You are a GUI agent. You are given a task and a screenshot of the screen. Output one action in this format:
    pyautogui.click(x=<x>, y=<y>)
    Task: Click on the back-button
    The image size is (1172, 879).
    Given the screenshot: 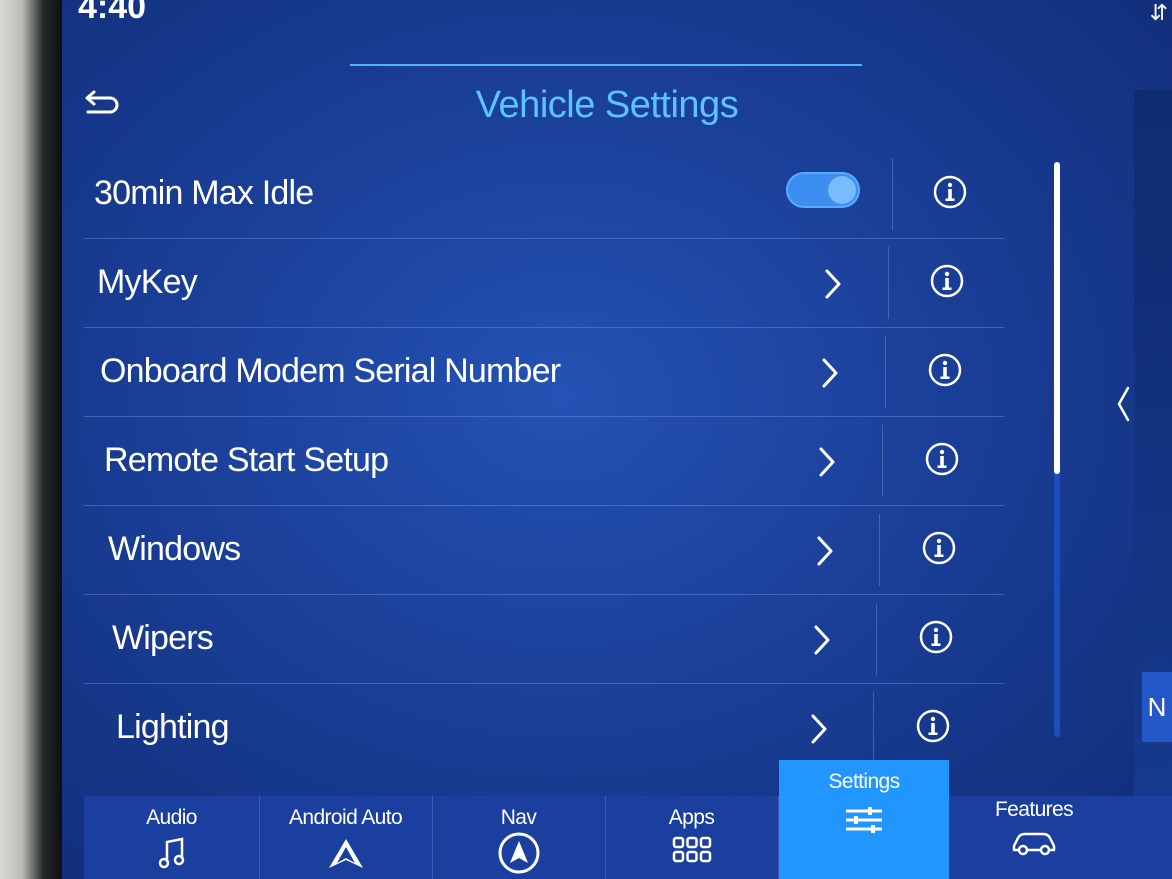 What is the action you would take?
    pyautogui.click(x=104, y=102)
    